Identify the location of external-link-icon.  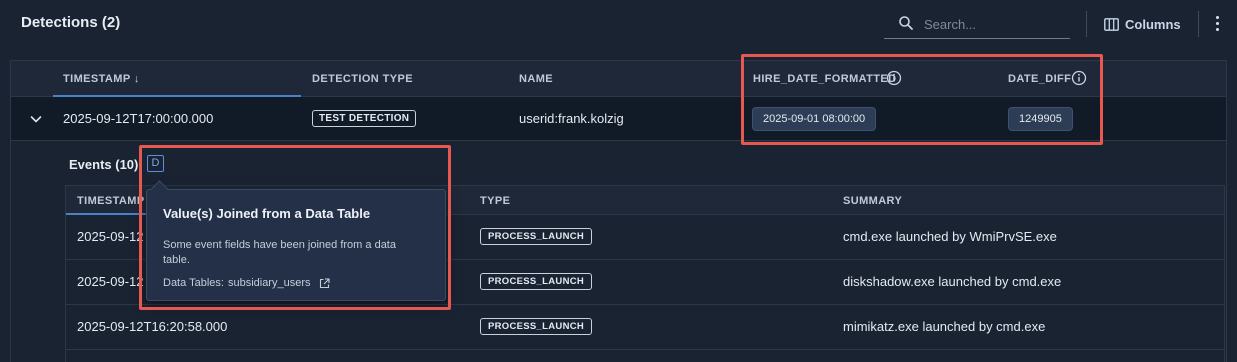
(324, 283).